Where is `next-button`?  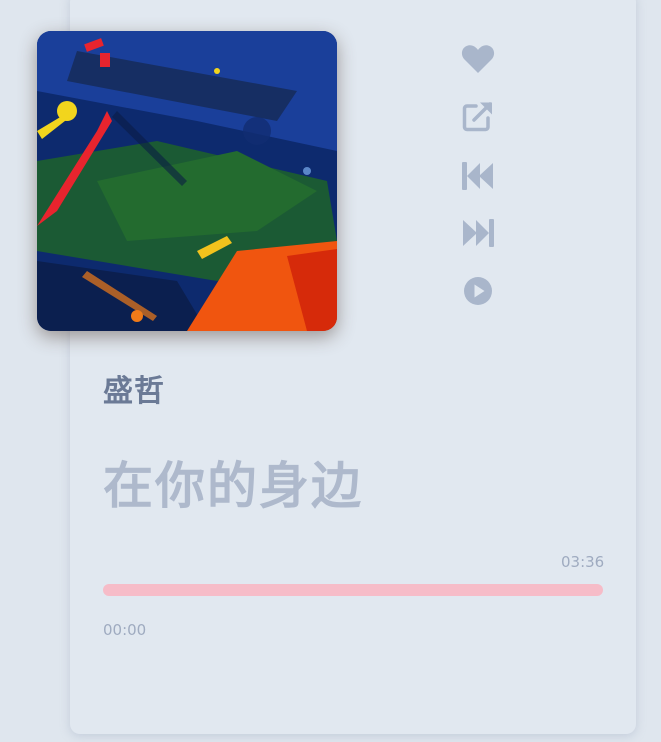 next-button is located at coordinates (478, 233).